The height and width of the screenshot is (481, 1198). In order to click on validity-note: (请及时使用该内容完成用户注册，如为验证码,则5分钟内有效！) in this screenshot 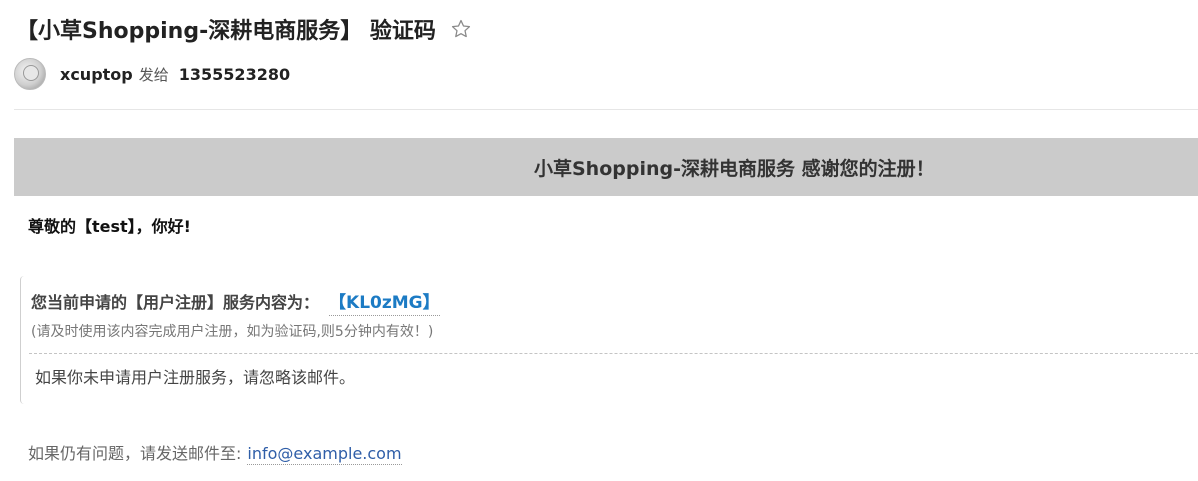, I will do `click(232, 332)`.